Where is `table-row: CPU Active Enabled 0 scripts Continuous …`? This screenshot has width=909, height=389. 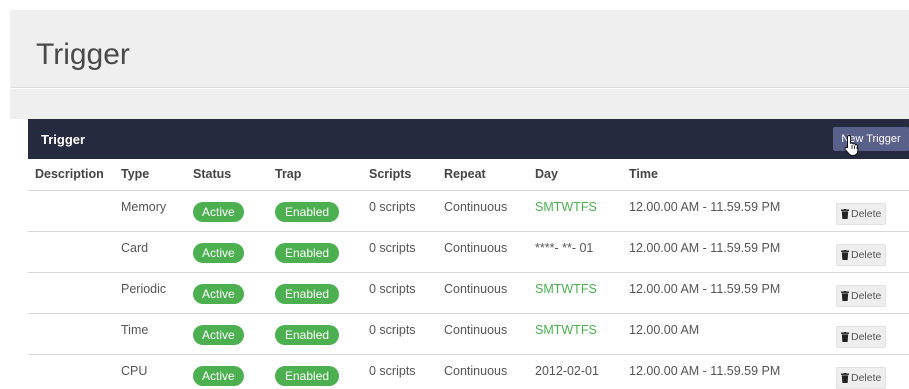
table-row: CPU Active Enabled 0 scripts Continuous … is located at coordinates (468, 371).